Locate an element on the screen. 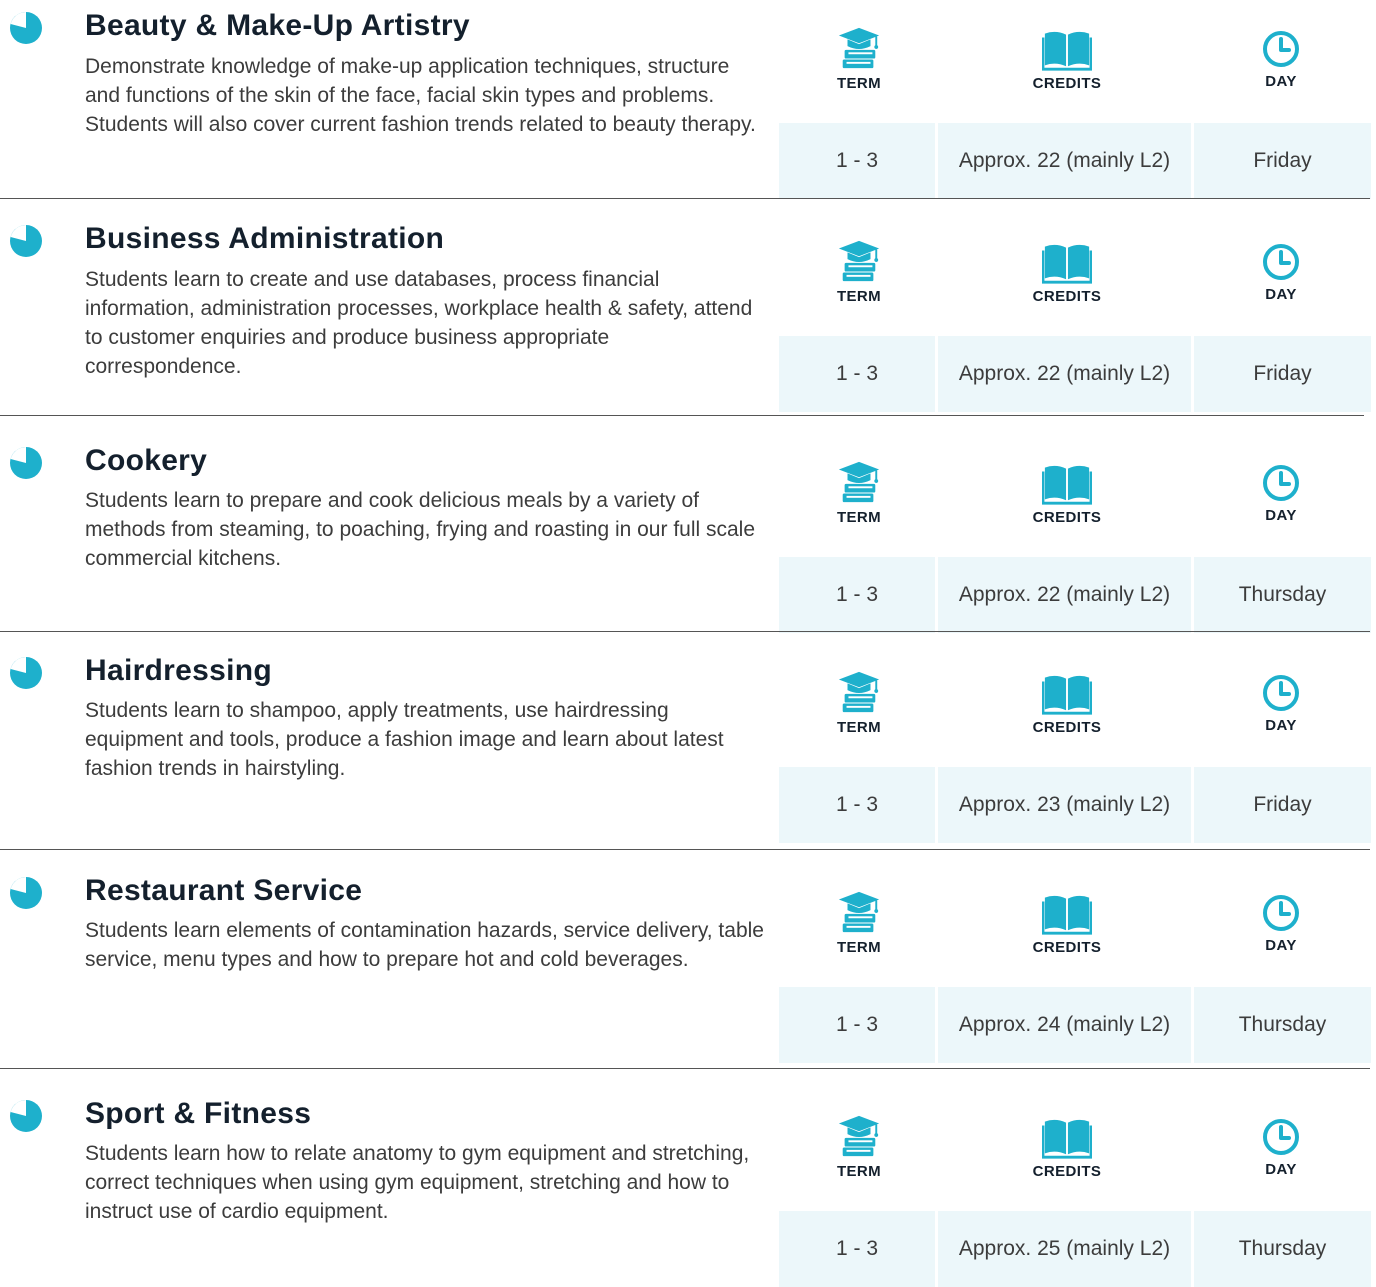  course-title: Sport & Fitness is located at coordinates (198, 1113).